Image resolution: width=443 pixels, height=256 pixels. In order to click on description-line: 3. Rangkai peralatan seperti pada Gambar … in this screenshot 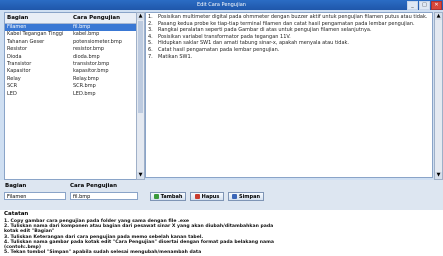, I will do `click(289, 30)`.